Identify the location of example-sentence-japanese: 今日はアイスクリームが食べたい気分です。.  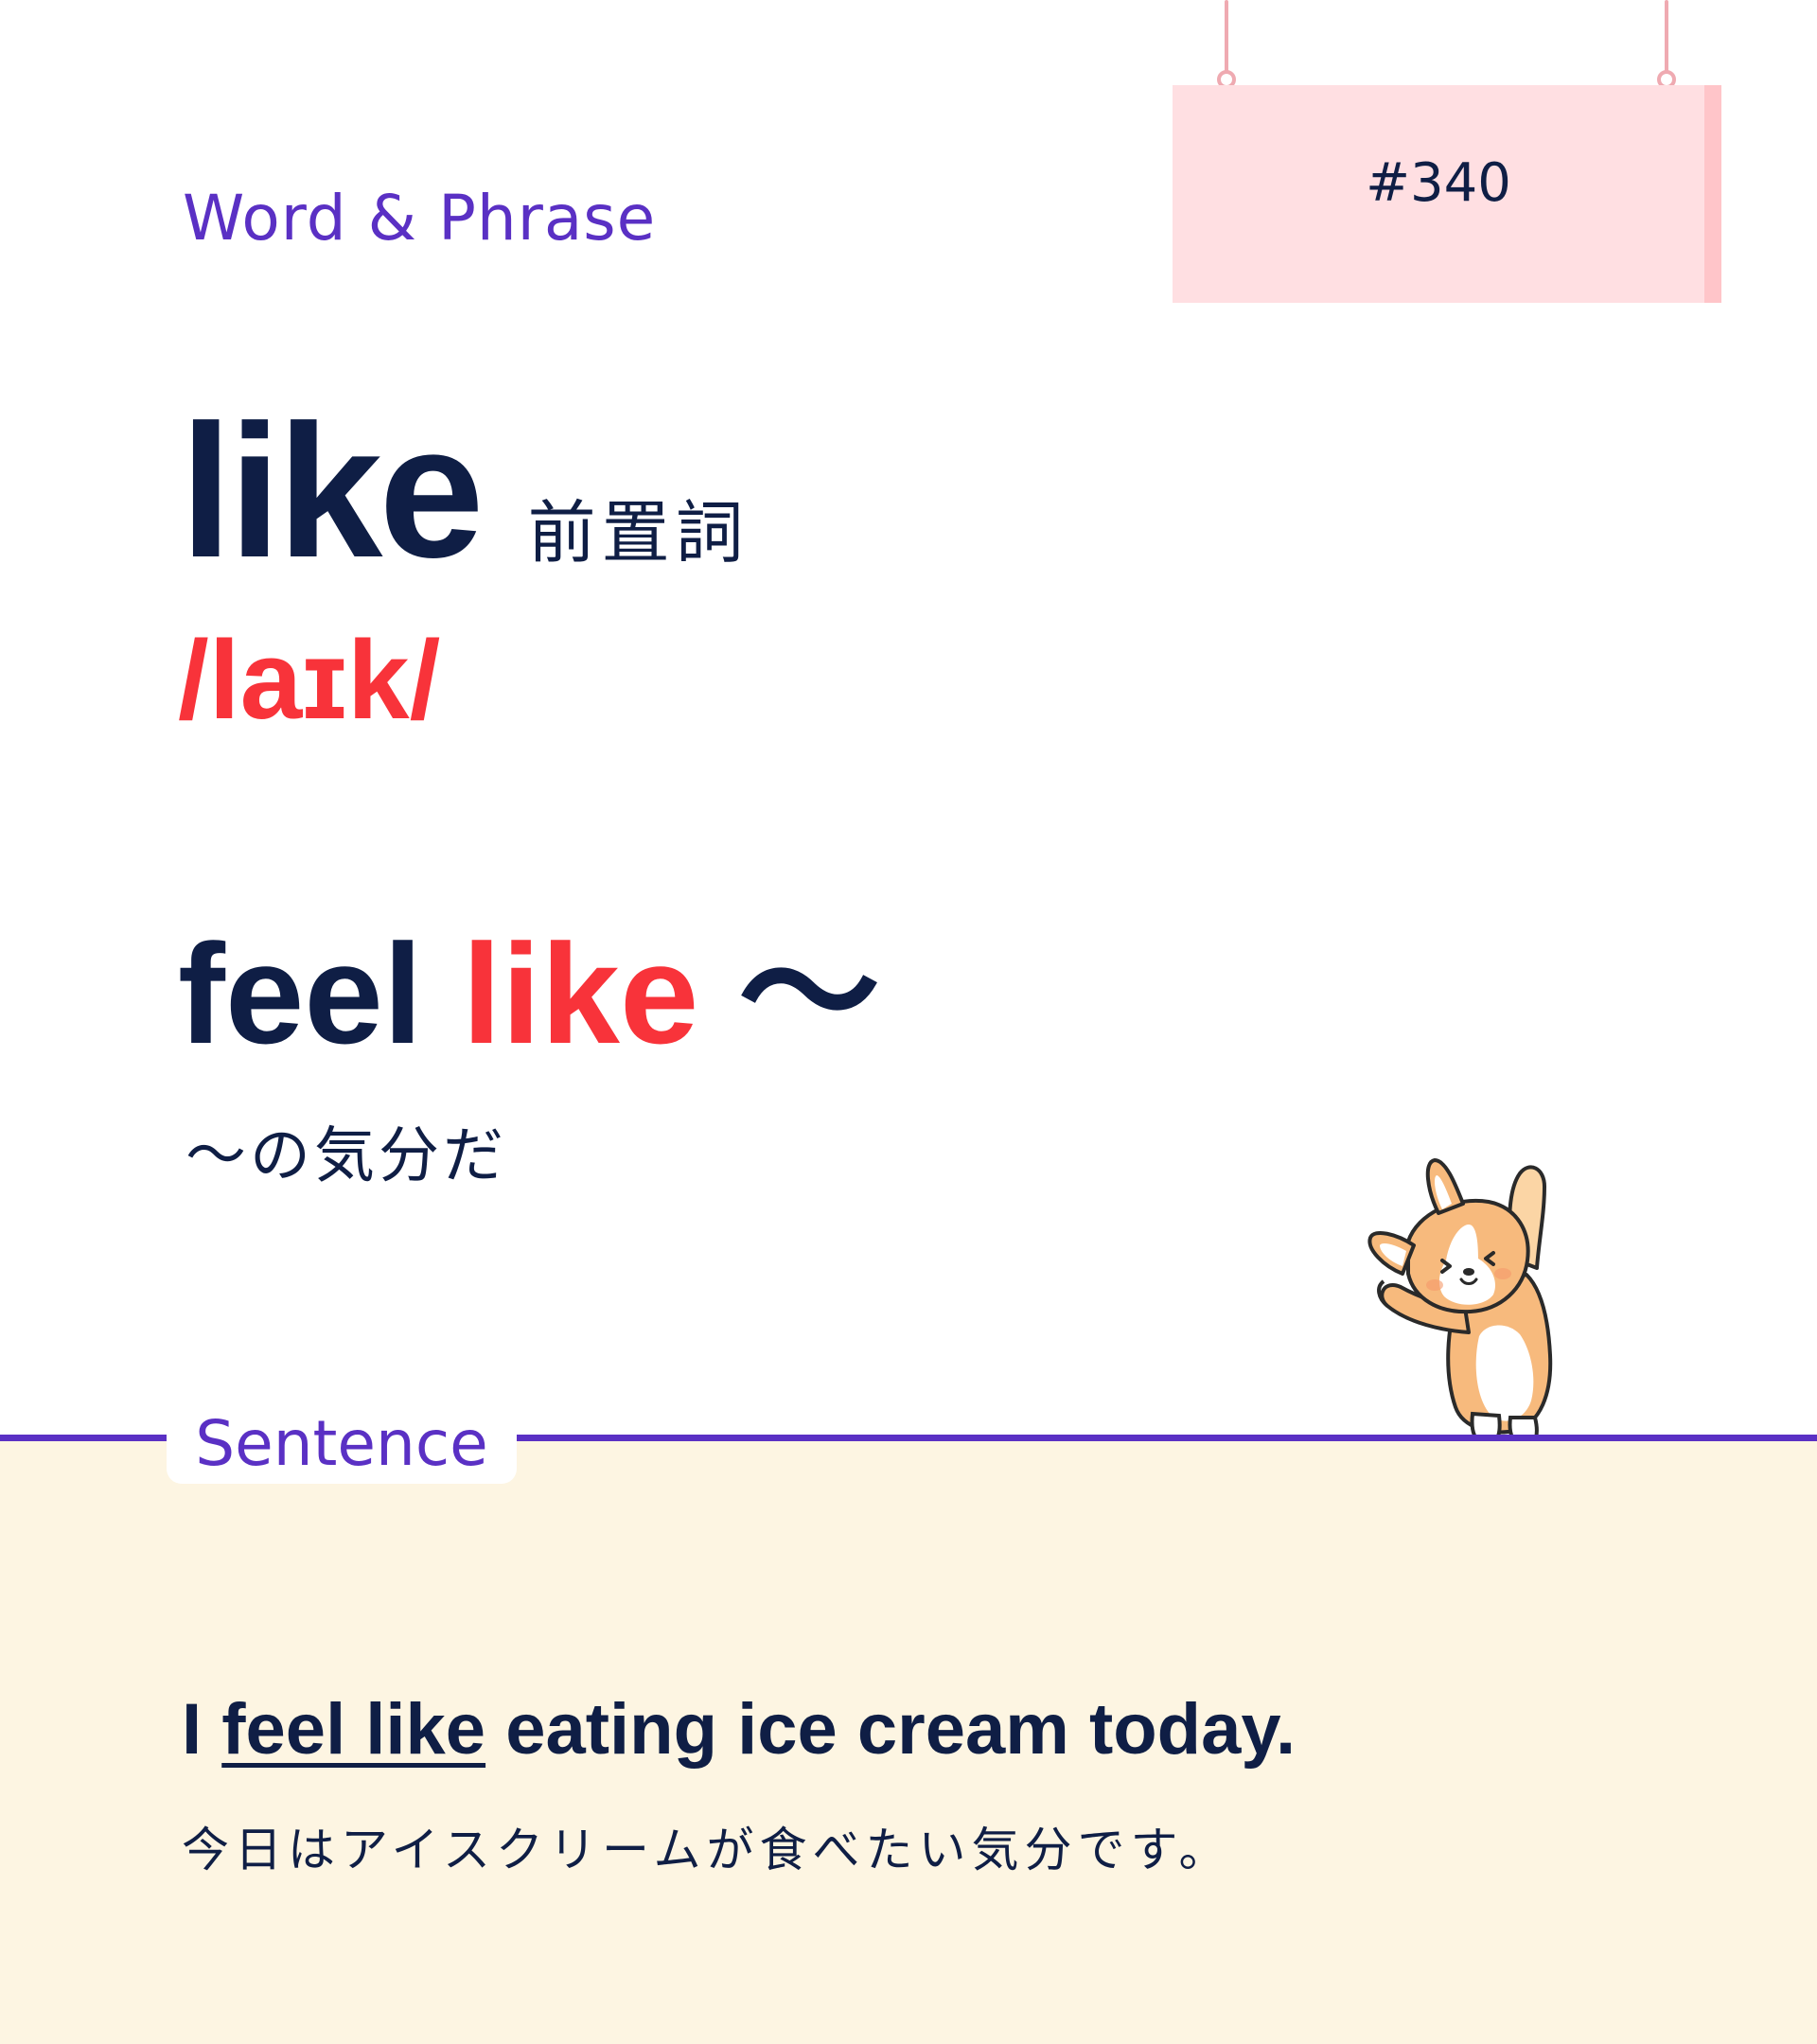
(707, 1850).